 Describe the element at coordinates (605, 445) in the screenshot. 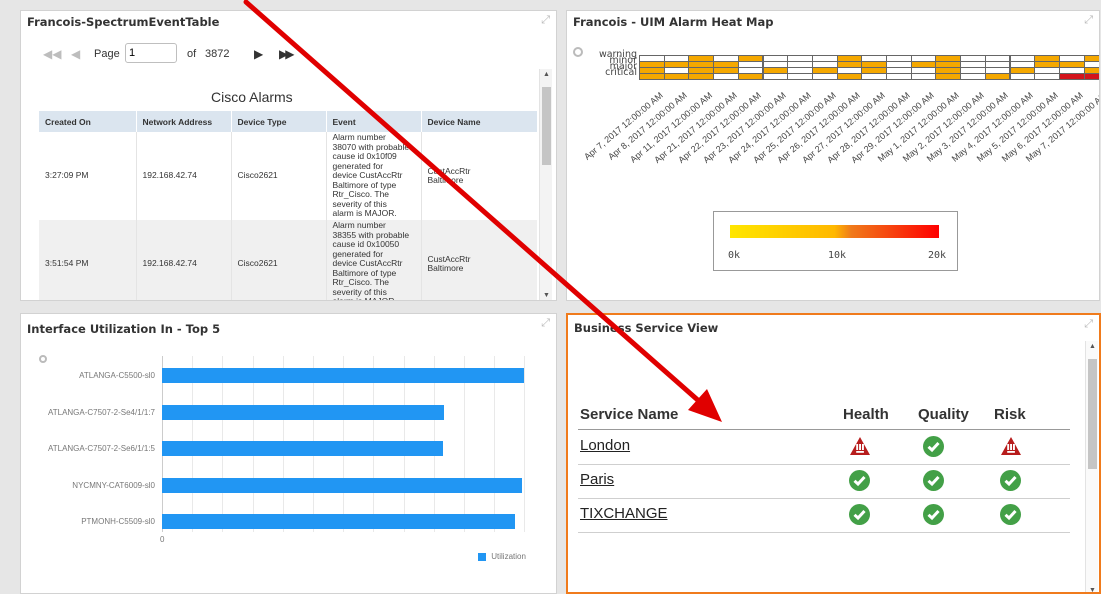

I see `service-link-london: London` at that location.